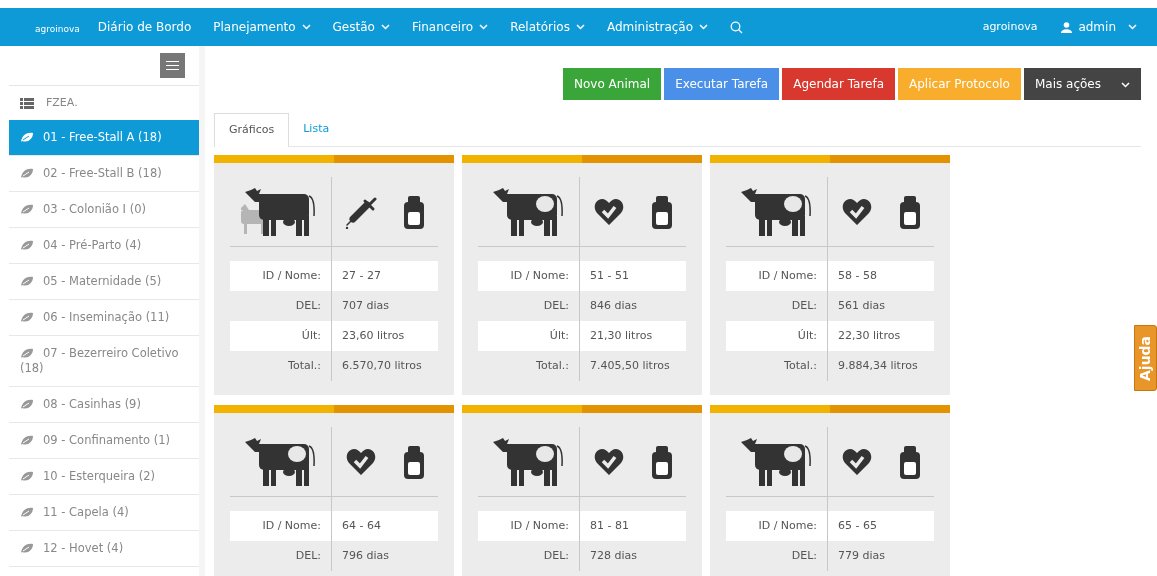 This screenshot has width=1157, height=576. I want to click on field-value: 7.405,50 litros, so click(630, 365).